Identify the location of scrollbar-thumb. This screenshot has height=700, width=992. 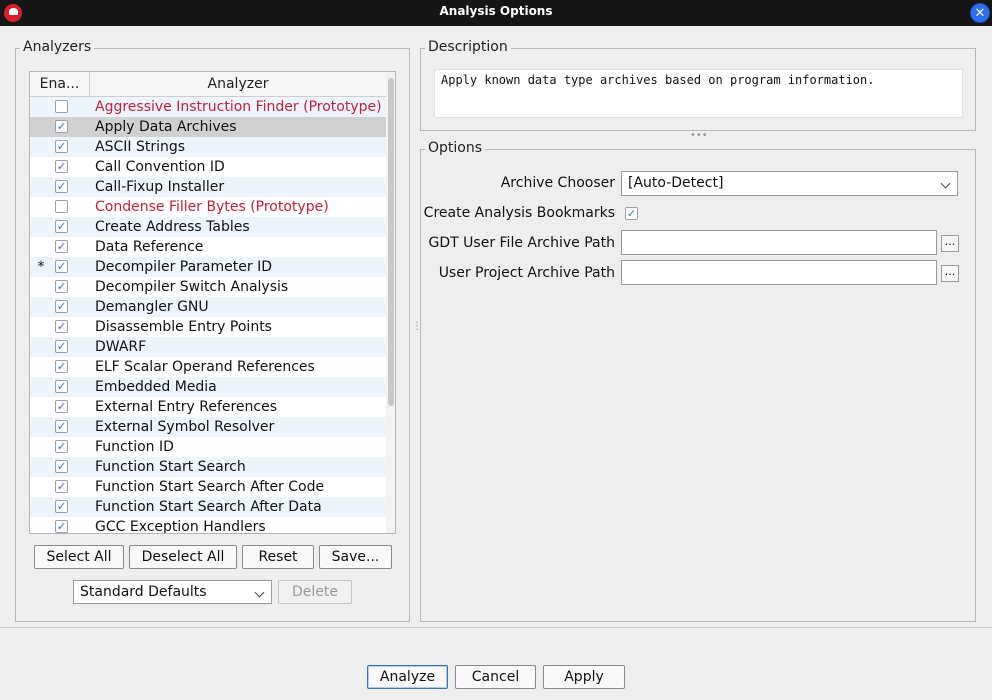
(391, 242).